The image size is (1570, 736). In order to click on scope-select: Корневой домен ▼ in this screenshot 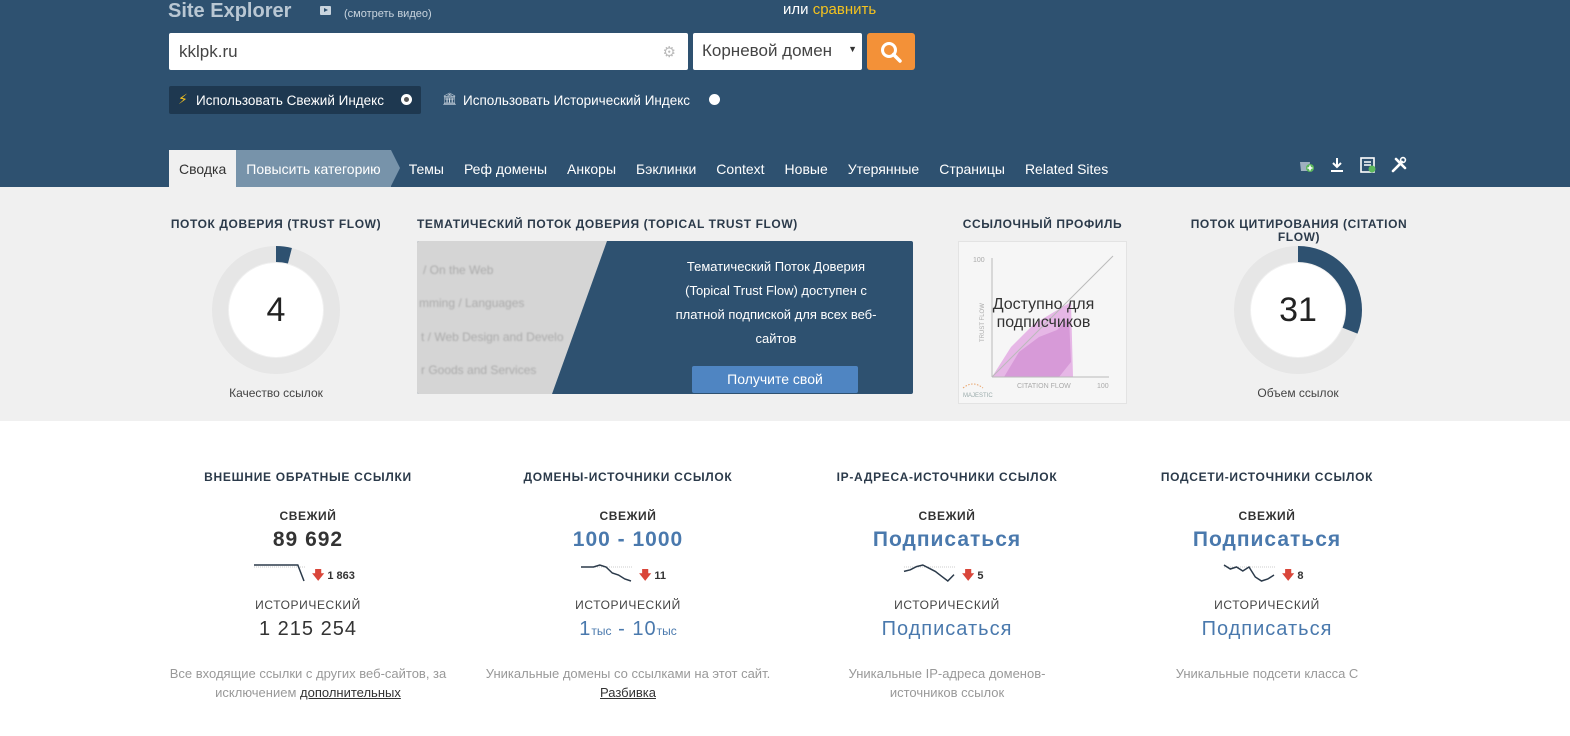, I will do `click(777, 51)`.